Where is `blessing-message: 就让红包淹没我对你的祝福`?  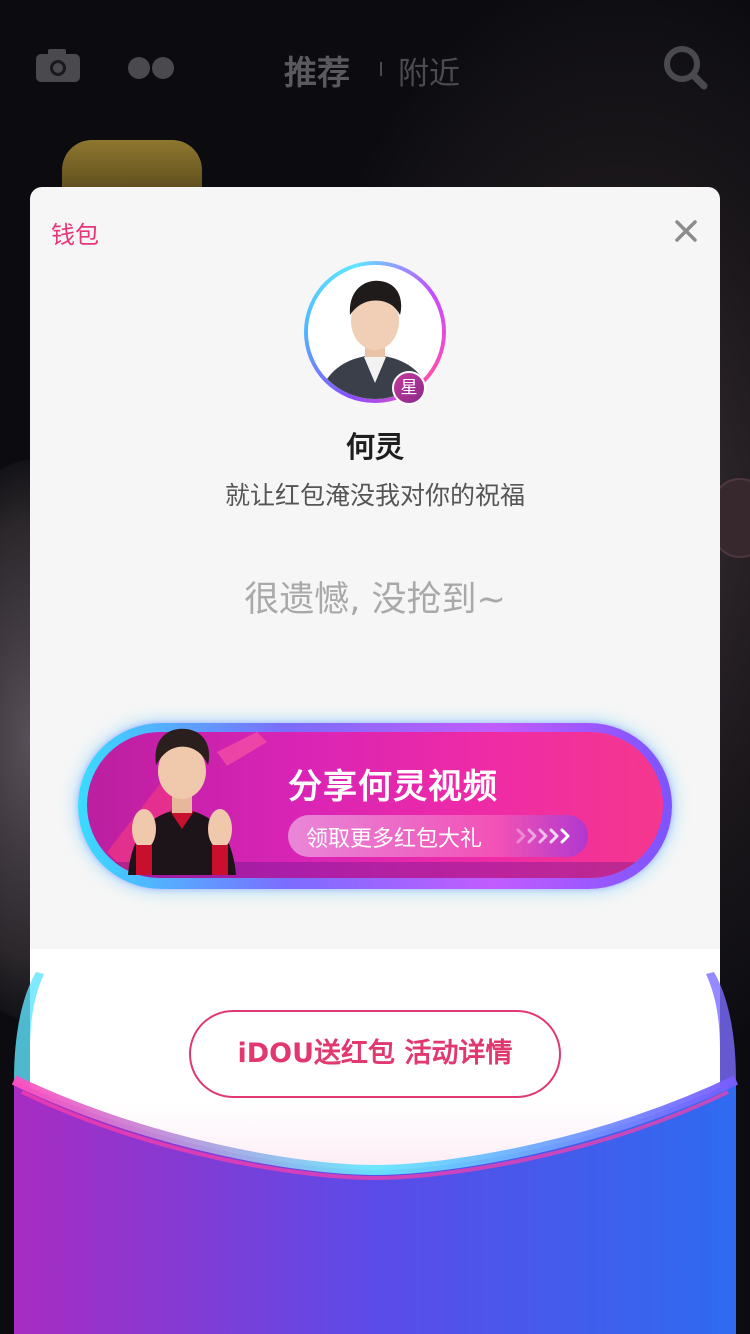 blessing-message: 就让红包淹没我对你的祝福 is located at coordinates (374, 495).